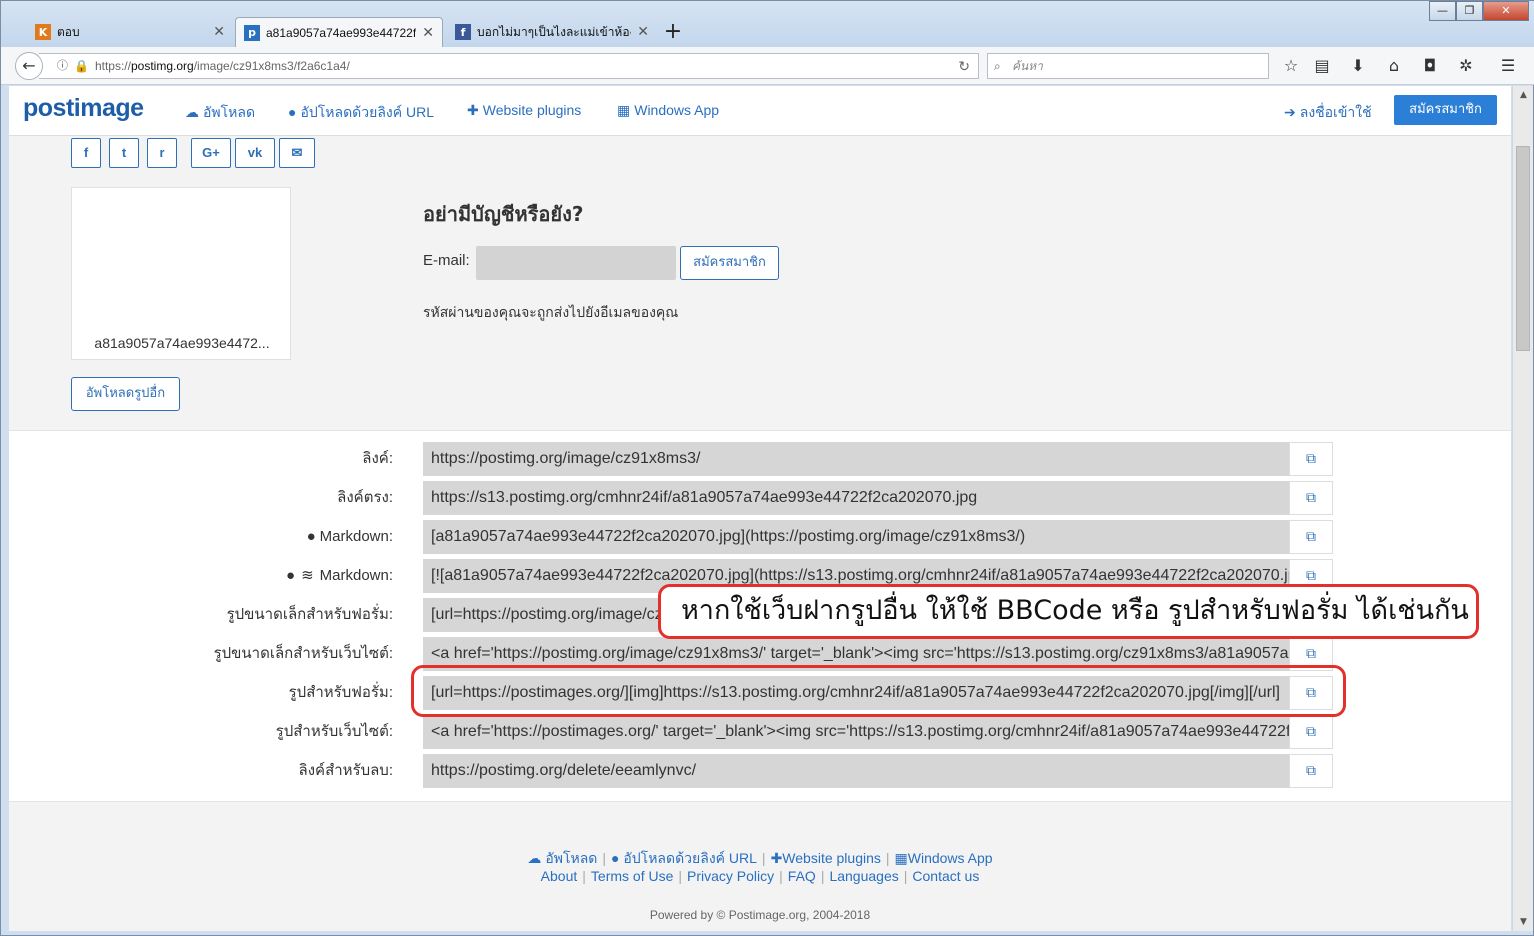 The image size is (1534, 936). Describe the element at coordinates (624, 110) in the screenshot. I see `windows-icon: ▦` at that location.